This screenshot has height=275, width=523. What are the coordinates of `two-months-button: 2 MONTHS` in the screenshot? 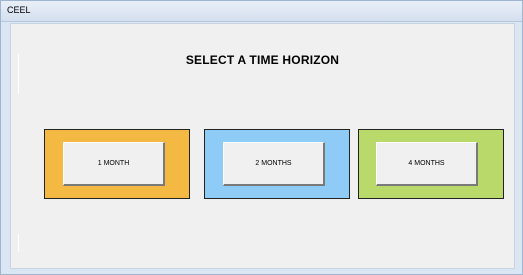 It's located at (274, 164).